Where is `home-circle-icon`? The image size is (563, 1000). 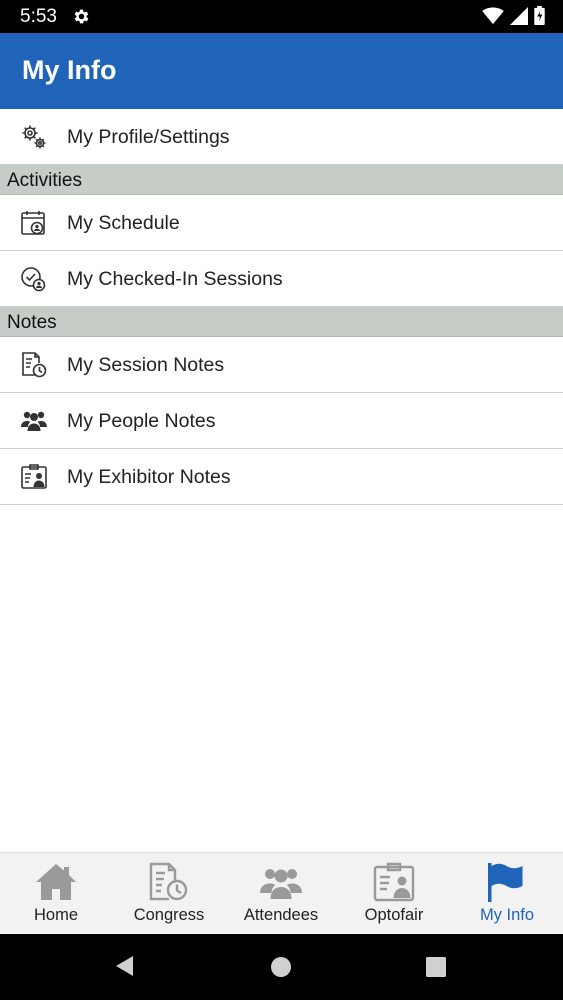 home-circle-icon is located at coordinates (281, 967).